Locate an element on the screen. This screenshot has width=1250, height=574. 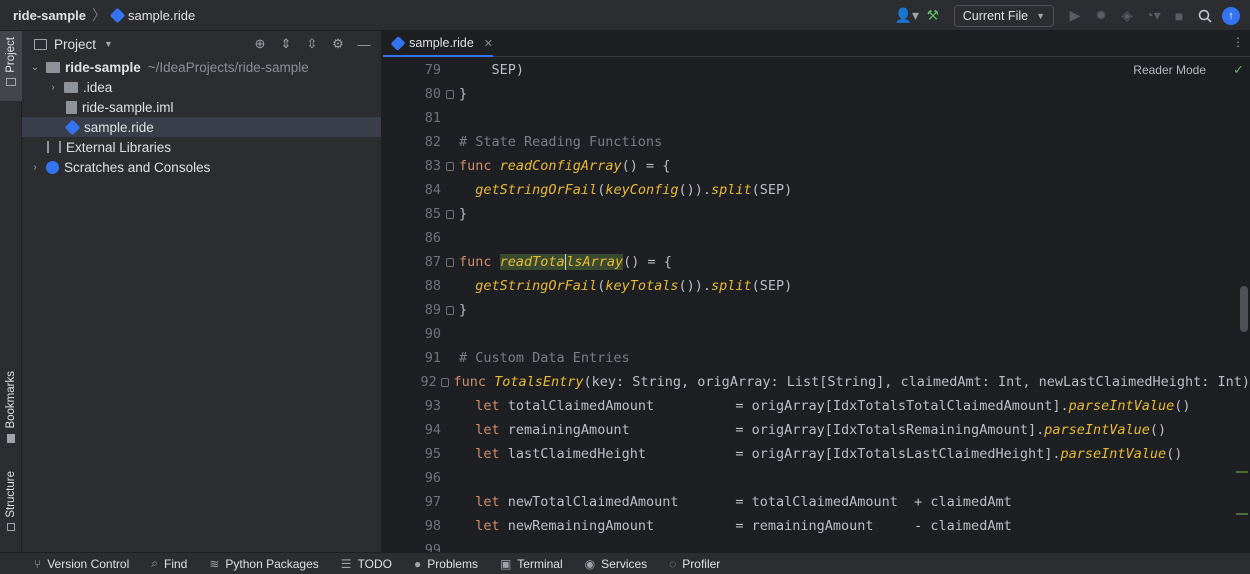
breadcrumb: ride-sample 〉 sample.ride is located at coordinates (97, 15).